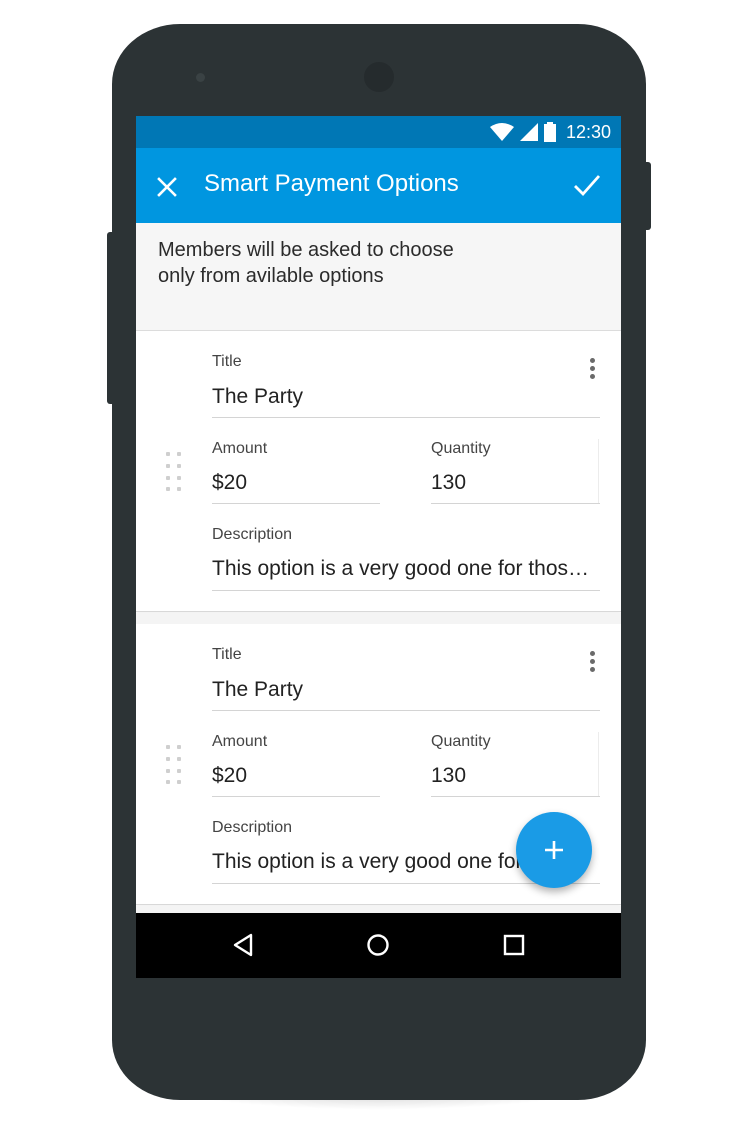 This screenshot has height=1130, width=750. What do you see at coordinates (588, 131) in the screenshot?
I see `status-time: 12:30` at bounding box center [588, 131].